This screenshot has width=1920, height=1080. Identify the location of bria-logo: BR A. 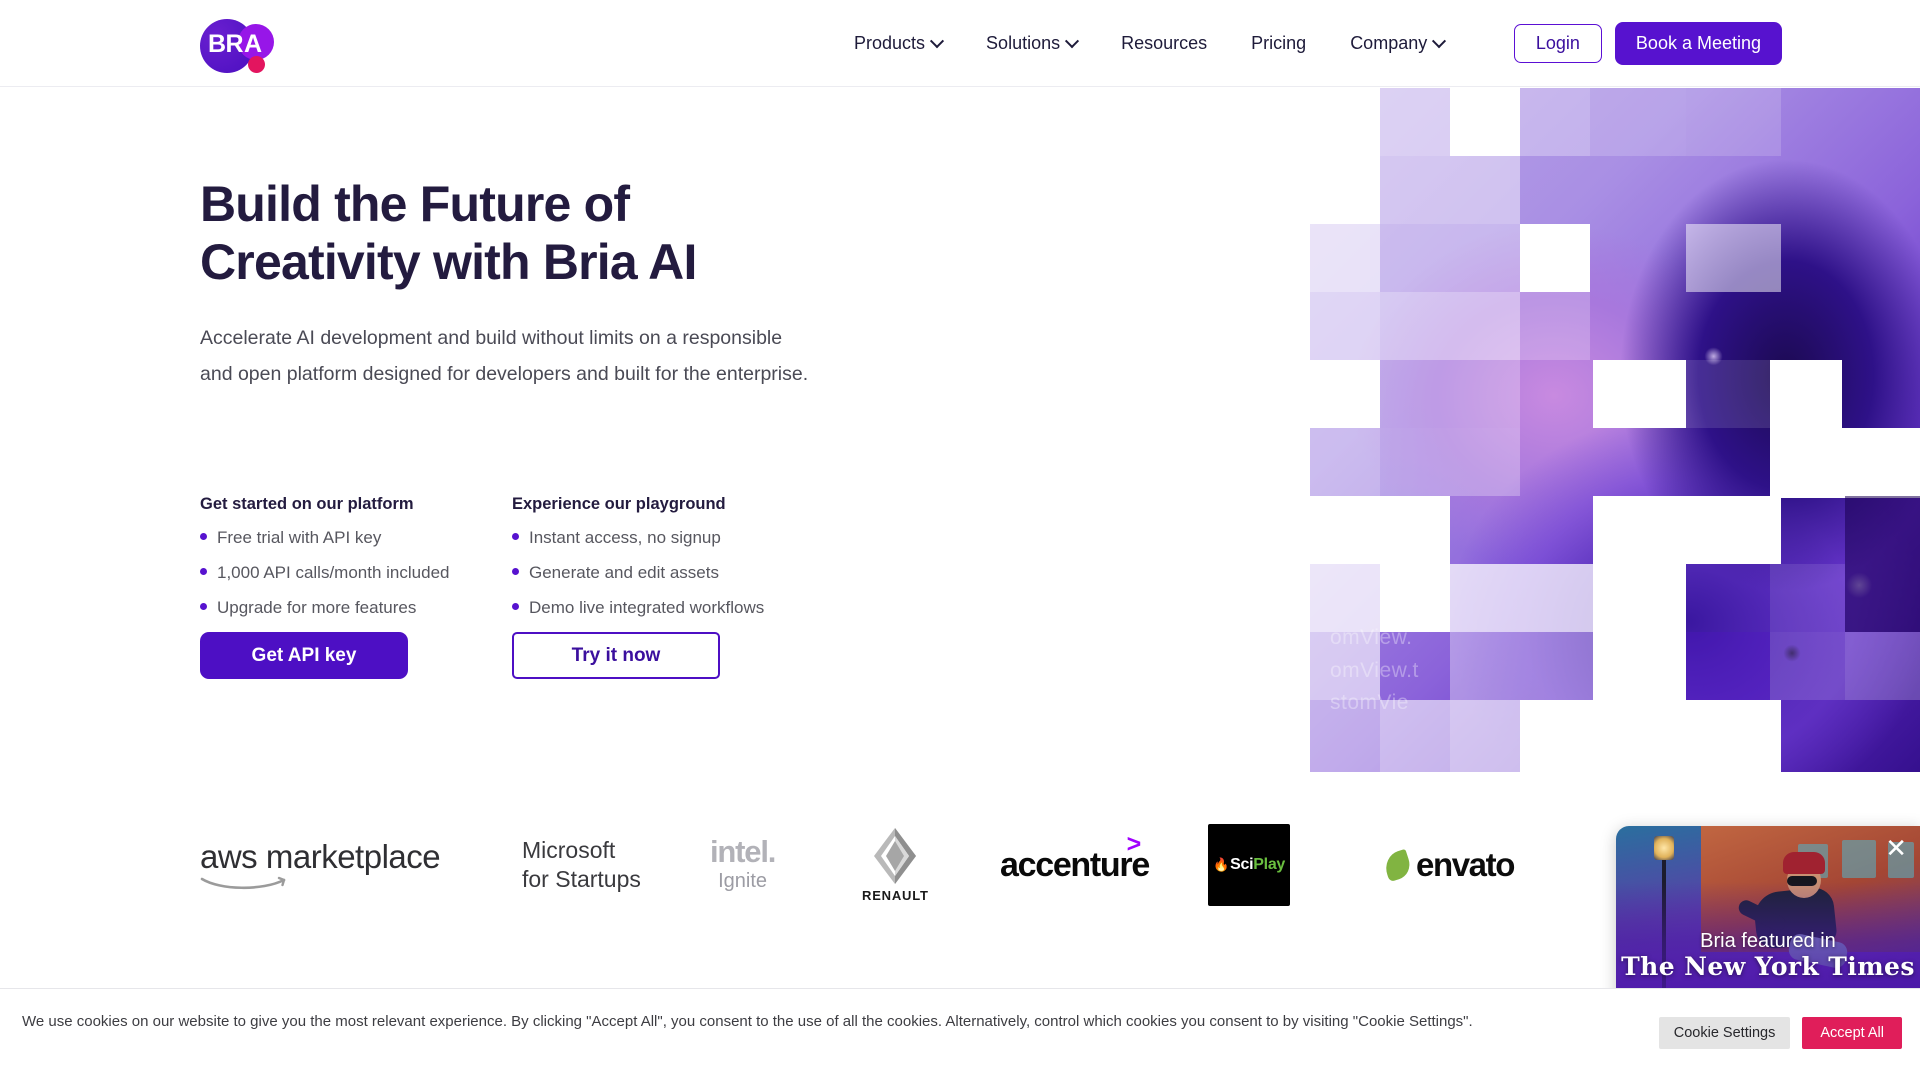
(247, 44).